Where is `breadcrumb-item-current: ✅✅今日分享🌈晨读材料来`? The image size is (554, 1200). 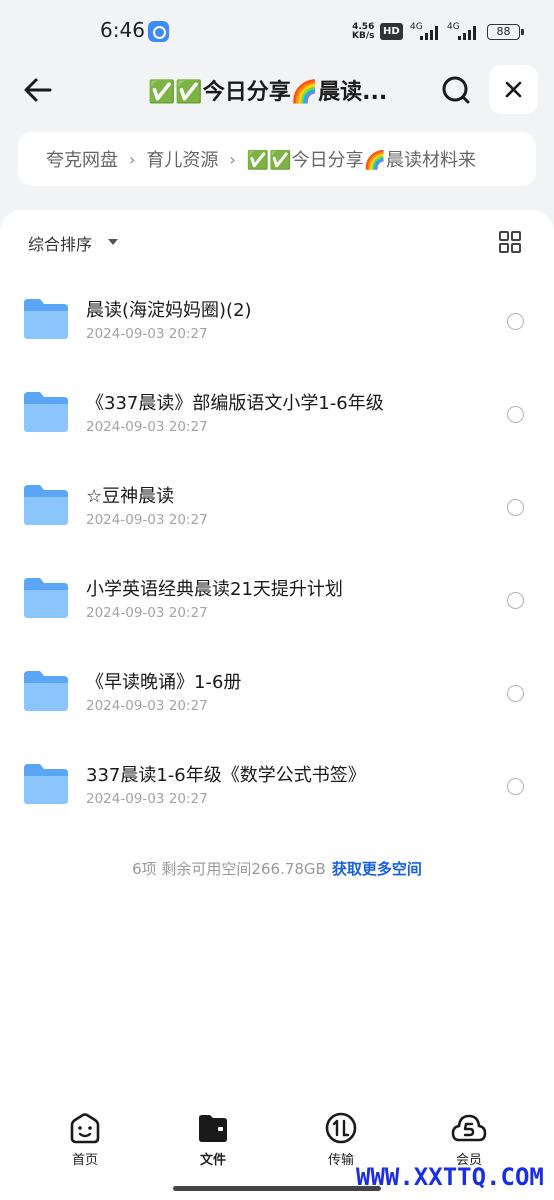 breadcrumb-item-current: ✅✅今日分享🌈晨读材料来 is located at coordinates (361, 160).